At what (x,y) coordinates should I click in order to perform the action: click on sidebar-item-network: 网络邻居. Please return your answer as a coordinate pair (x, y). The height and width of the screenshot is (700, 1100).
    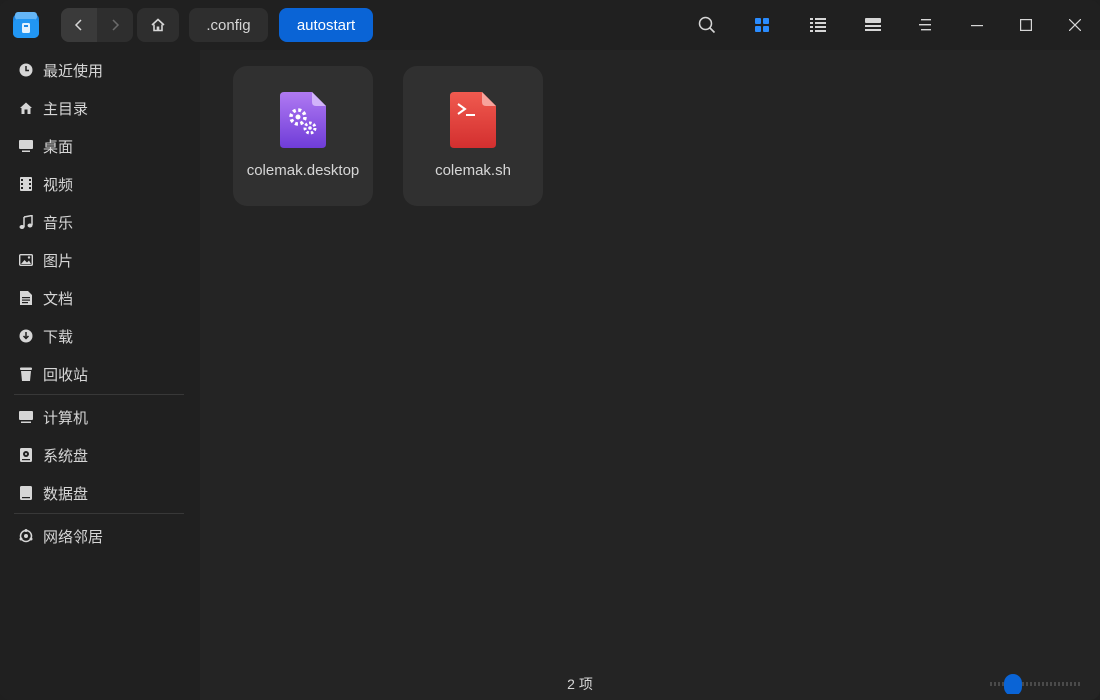
    Looking at the image, I should click on (100, 536).